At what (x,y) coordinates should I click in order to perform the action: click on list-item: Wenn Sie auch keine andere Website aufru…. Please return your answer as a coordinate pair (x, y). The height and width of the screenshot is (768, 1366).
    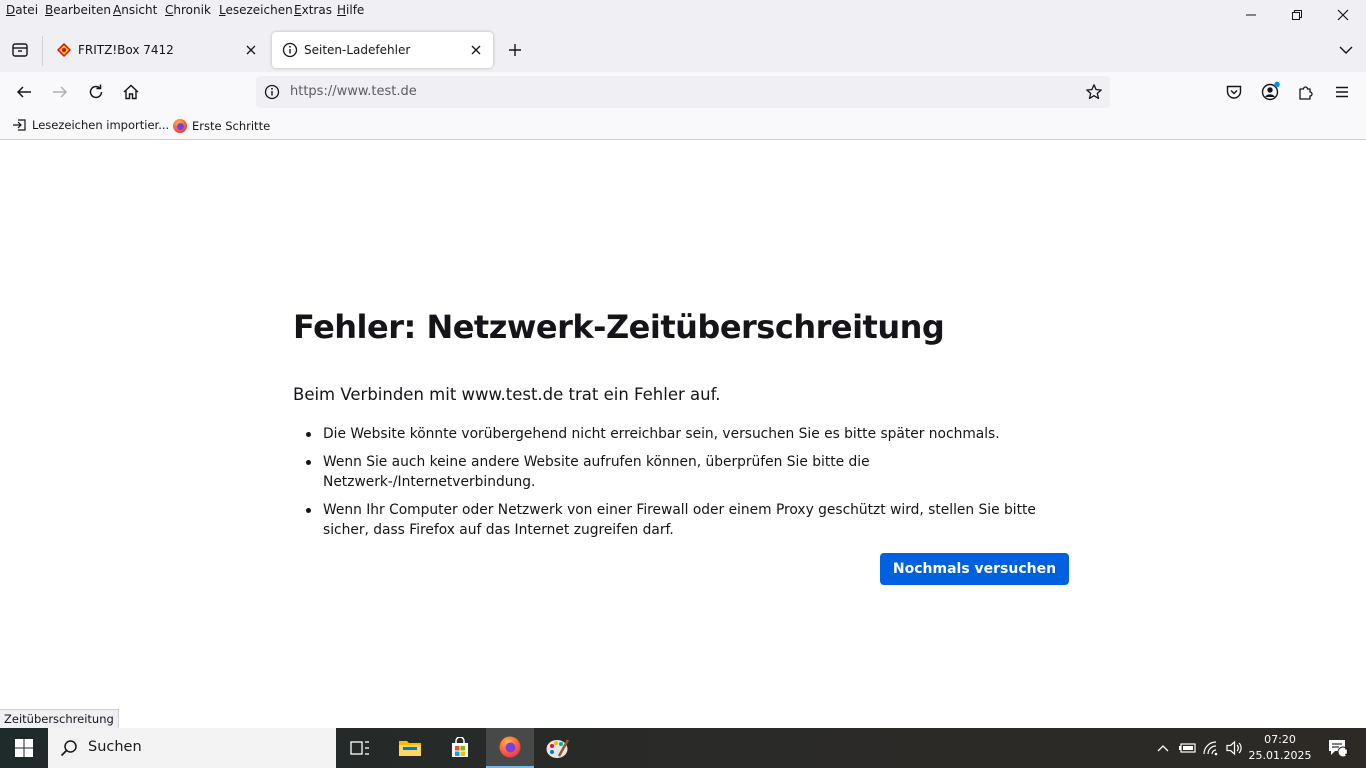
    Looking at the image, I should click on (687, 472).